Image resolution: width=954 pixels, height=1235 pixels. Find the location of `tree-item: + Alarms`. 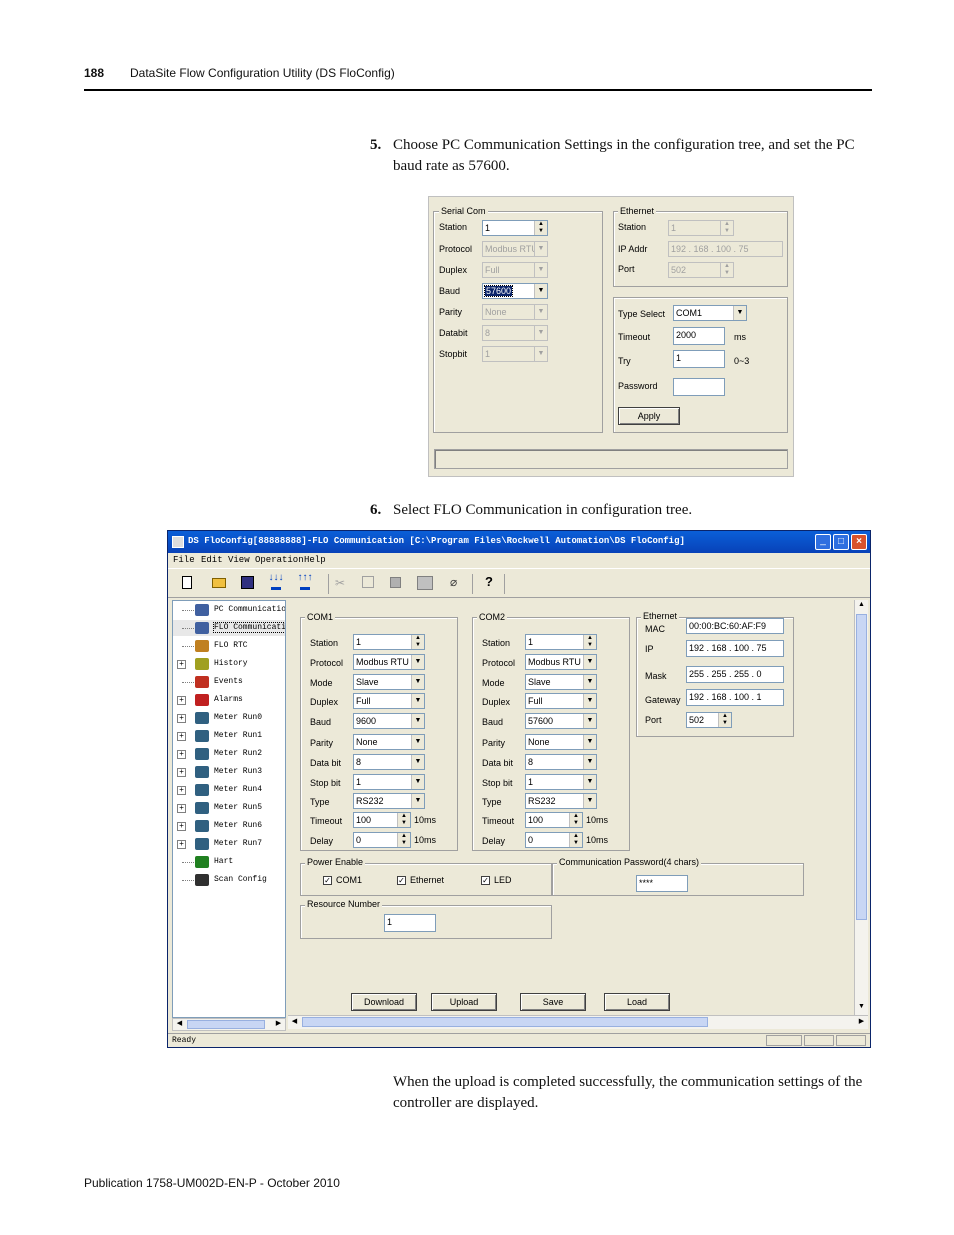

tree-item: + Alarms is located at coordinates (229, 700).